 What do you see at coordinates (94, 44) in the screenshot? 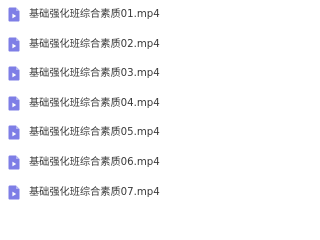
I see `file-name: 基础强化班综合素质02.mp4` at bounding box center [94, 44].